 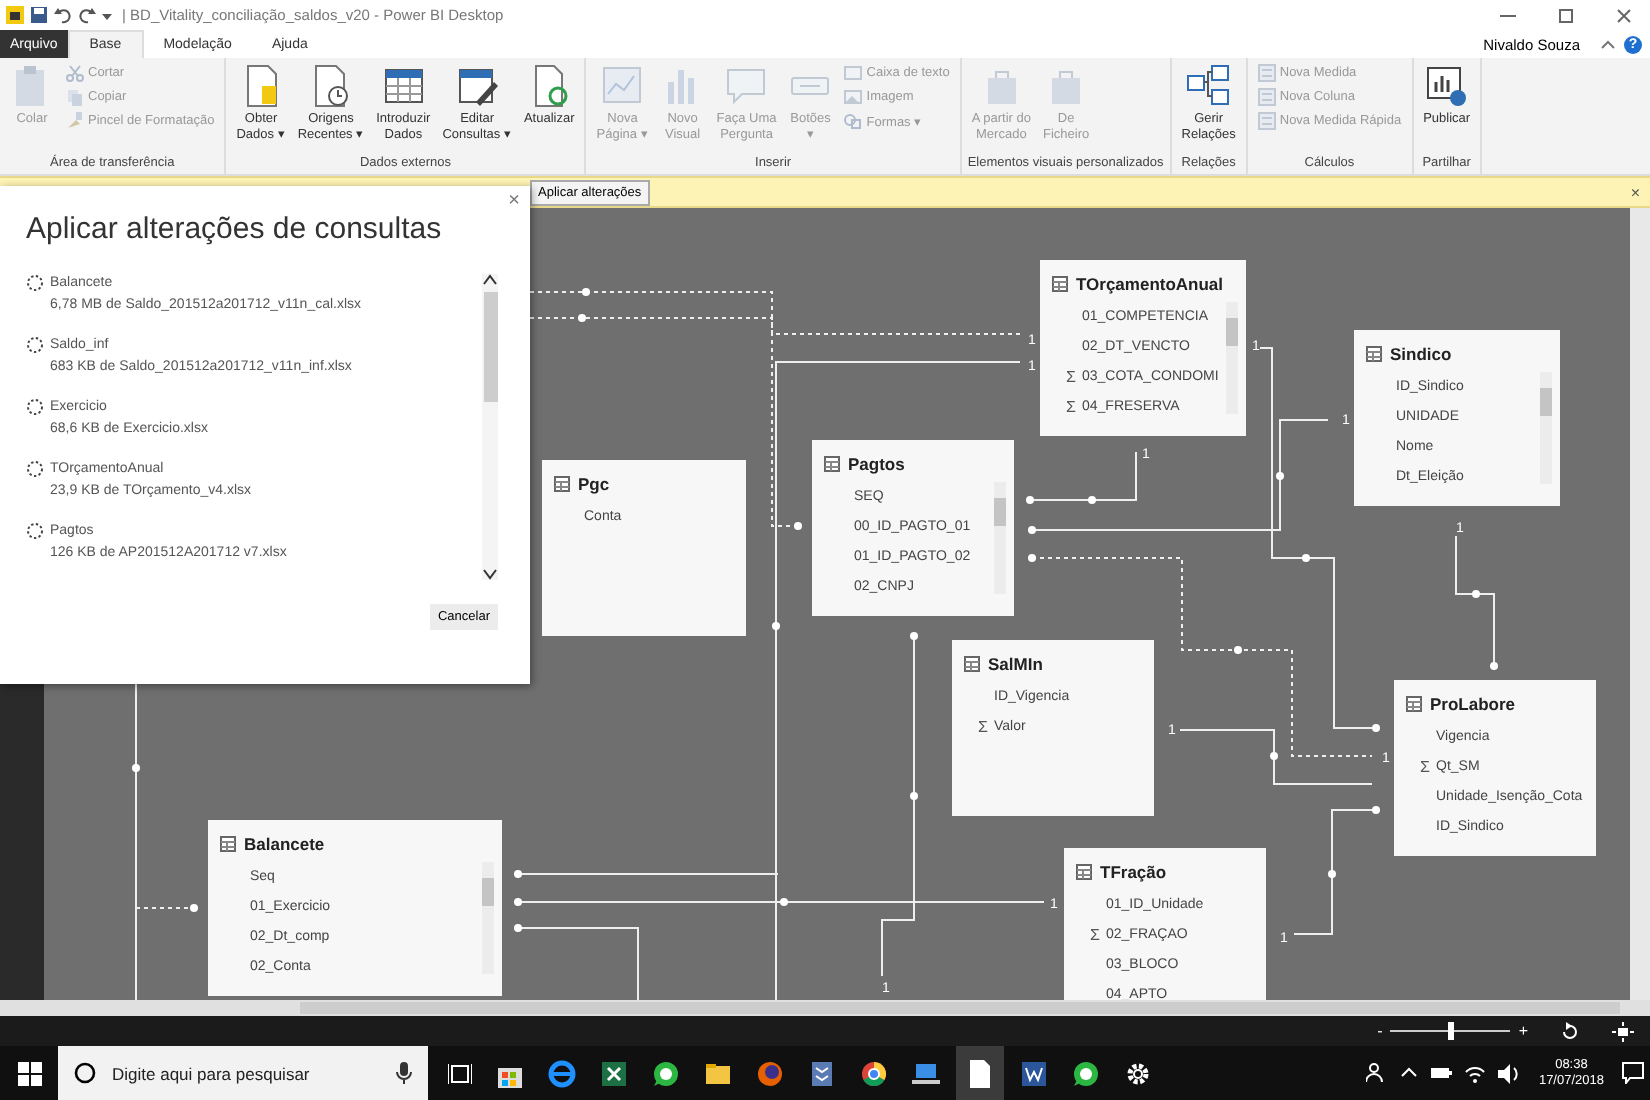 I want to click on windows-icon, so click(x=30, y=1073).